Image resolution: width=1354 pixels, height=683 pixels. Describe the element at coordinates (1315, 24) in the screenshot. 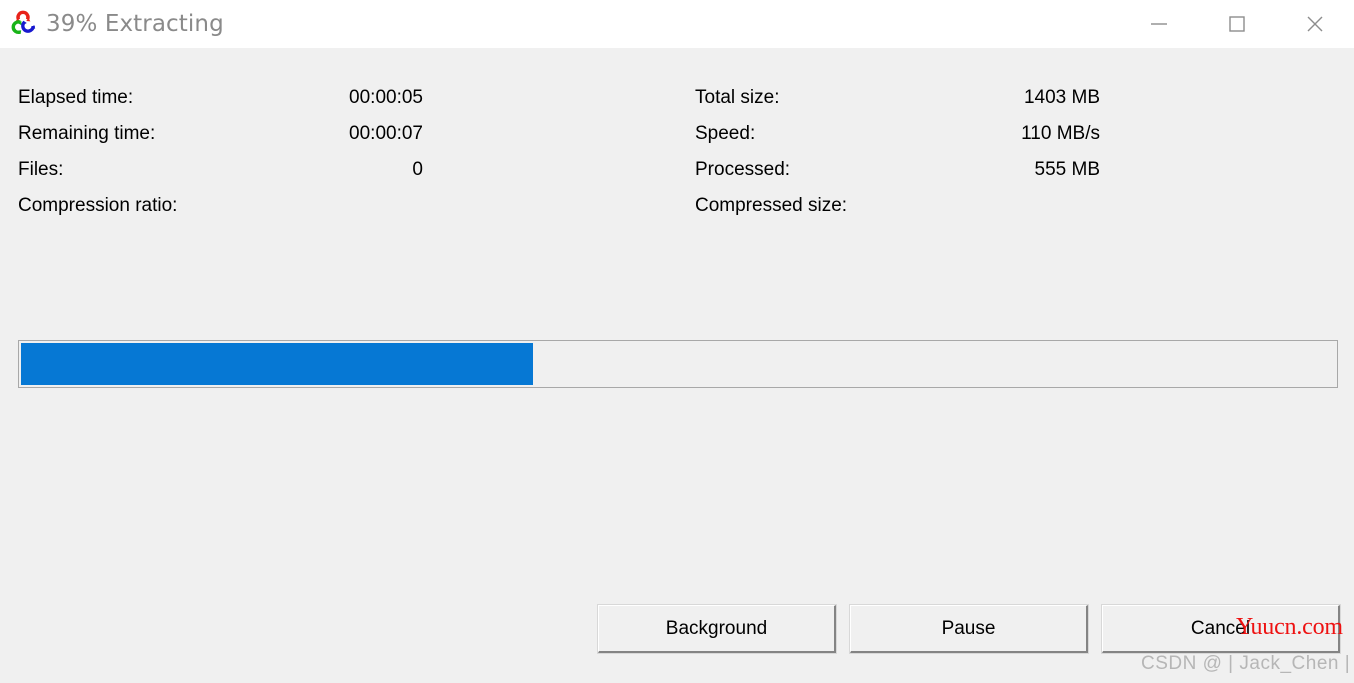

I see `close-button` at that location.